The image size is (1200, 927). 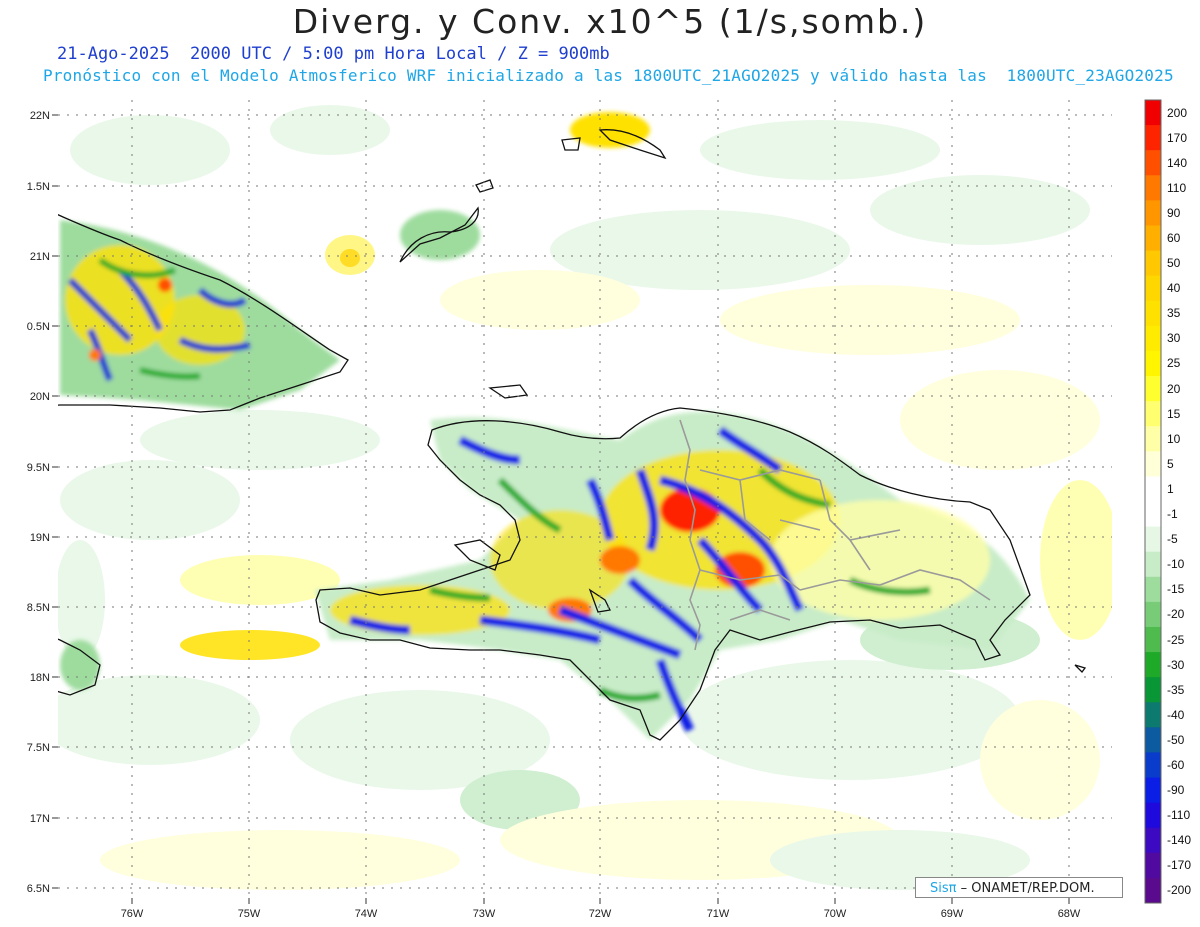 What do you see at coordinates (835, 914) in the screenshot?
I see `lon-label: 70W` at bounding box center [835, 914].